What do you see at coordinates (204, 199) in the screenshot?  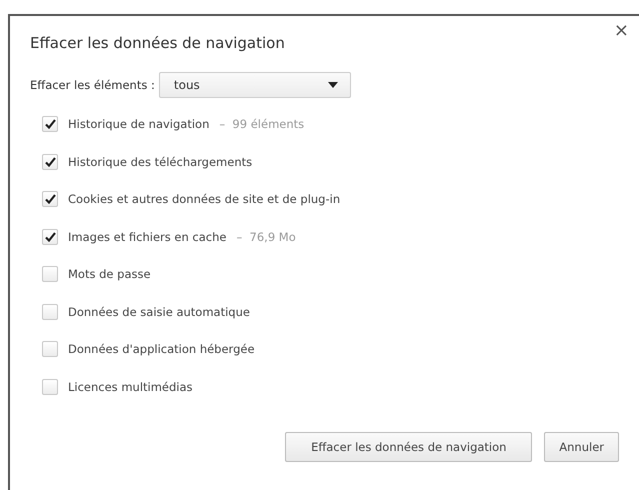 I see `option-label: Cookies et autres données de site et de plug-in` at bounding box center [204, 199].